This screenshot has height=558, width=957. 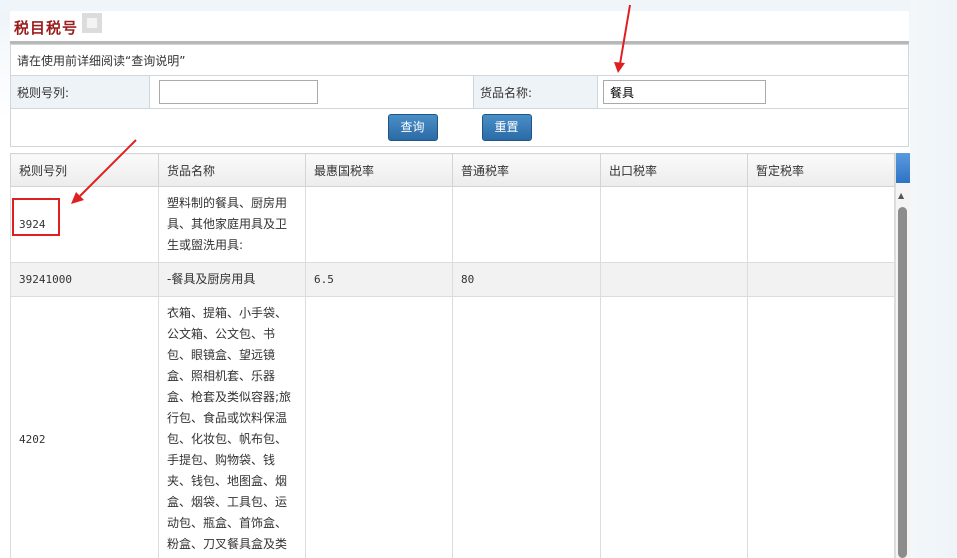 What do you see at coordinates (625, 34) in the screenshot?
I see `annotation-arrow-top` at bounding box center [625, 34].